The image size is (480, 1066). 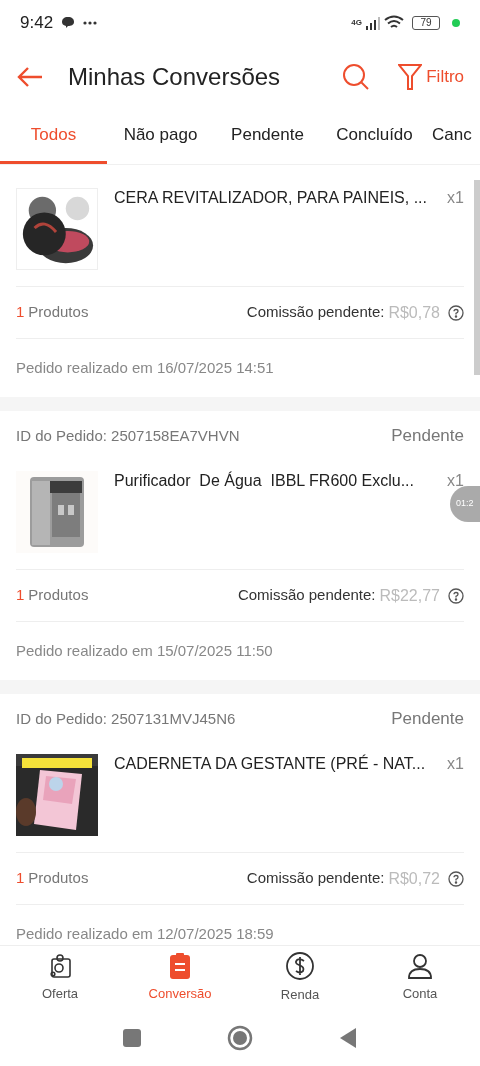 I want to click on back-button, so click(x=348, y=1038).